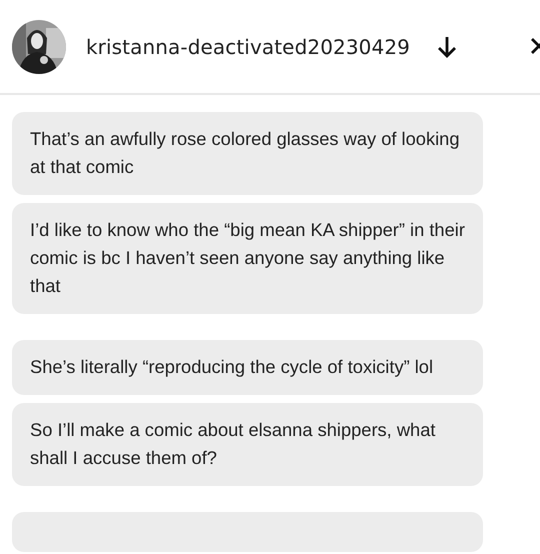 The image size is (540, 554). I want to click on message-bubble: She’s literally “reproducing the cycle of toxicity” lol, so click(247, 367).